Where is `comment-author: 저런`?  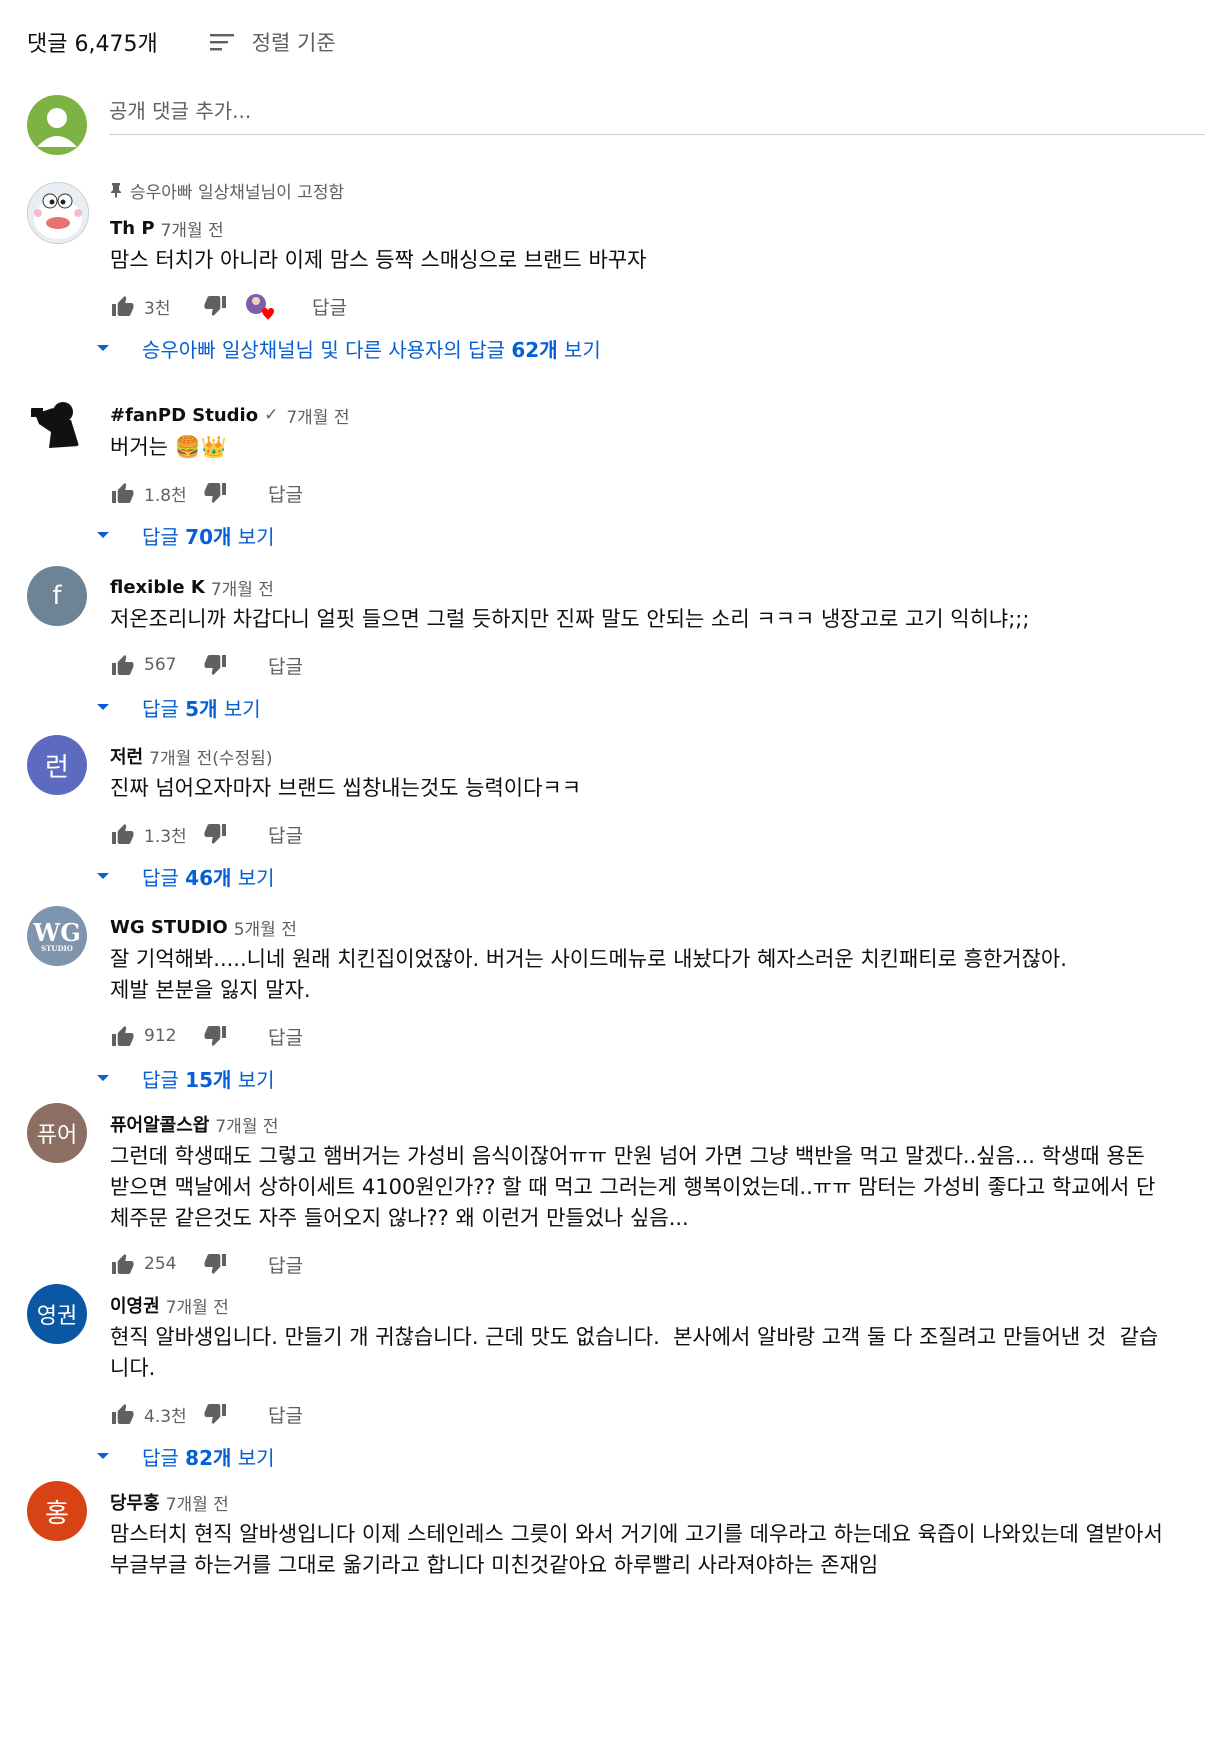
comment-author: 저런 is located at coordinates (126, 756).